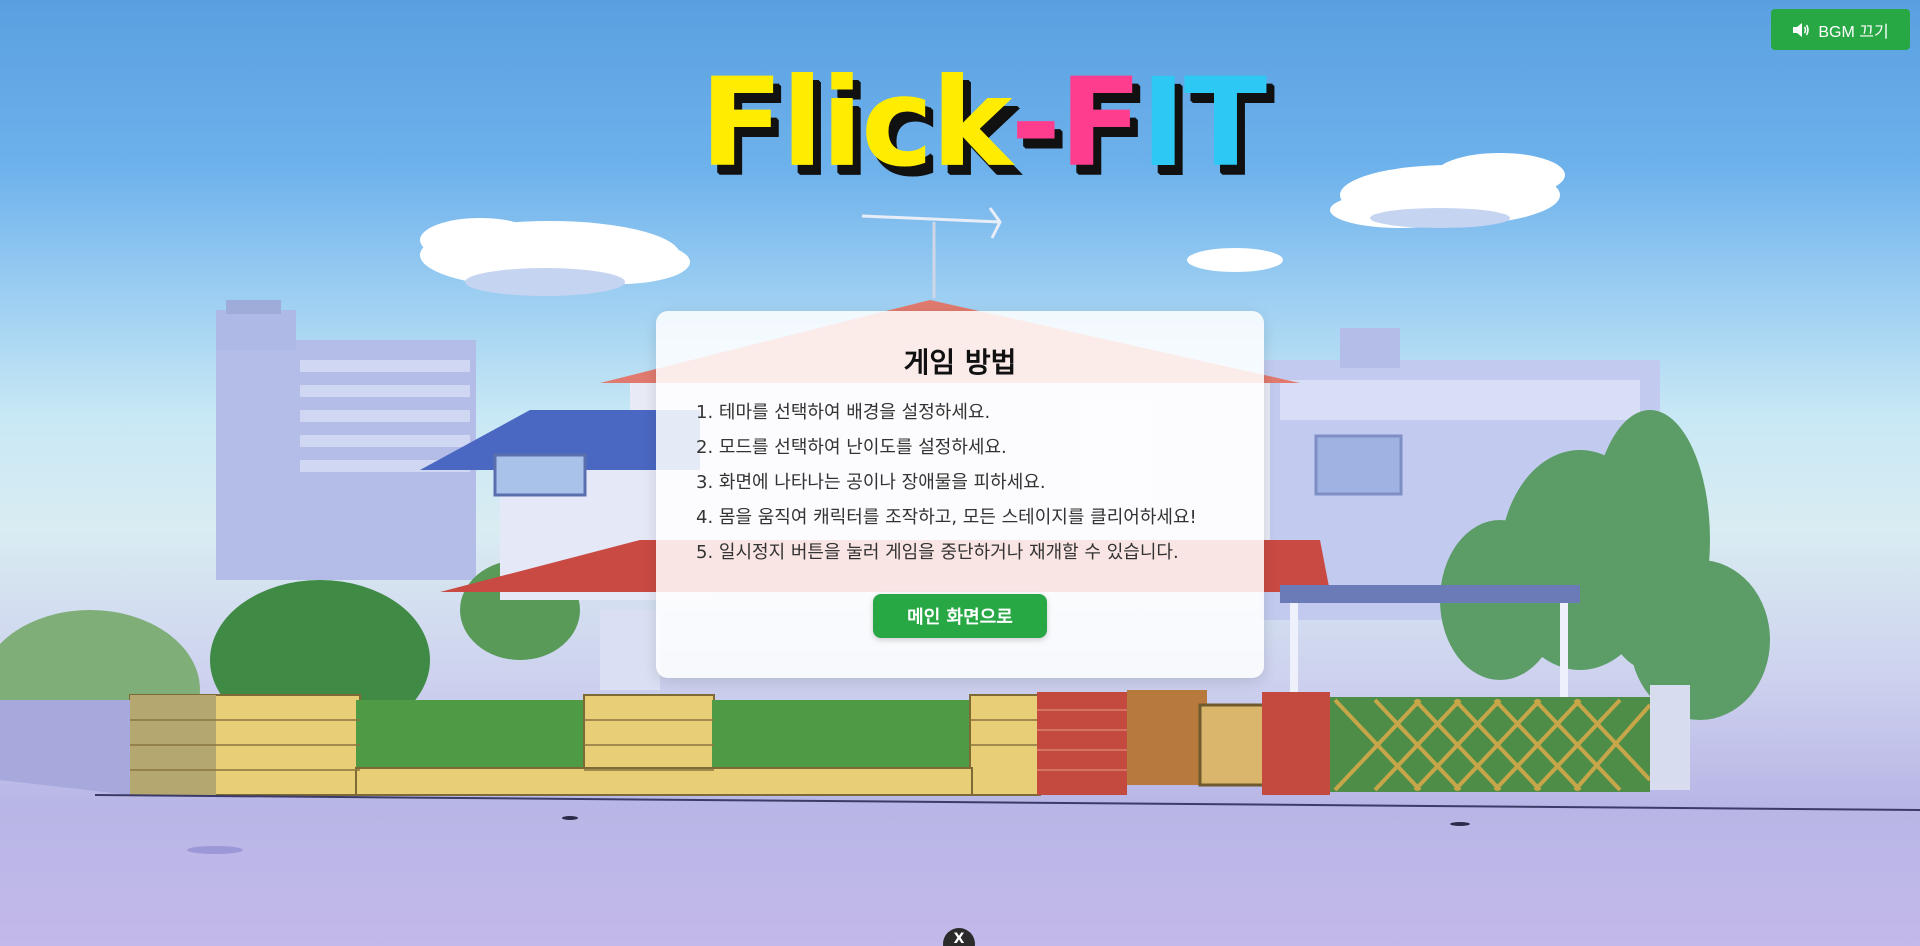 Image resolution: width=1920 pixels, height=946 pixels. What do you see at coordinates (1225, 123) in the screenshot?
I see `logo-letter: T` at bounding box center [1225, 123].